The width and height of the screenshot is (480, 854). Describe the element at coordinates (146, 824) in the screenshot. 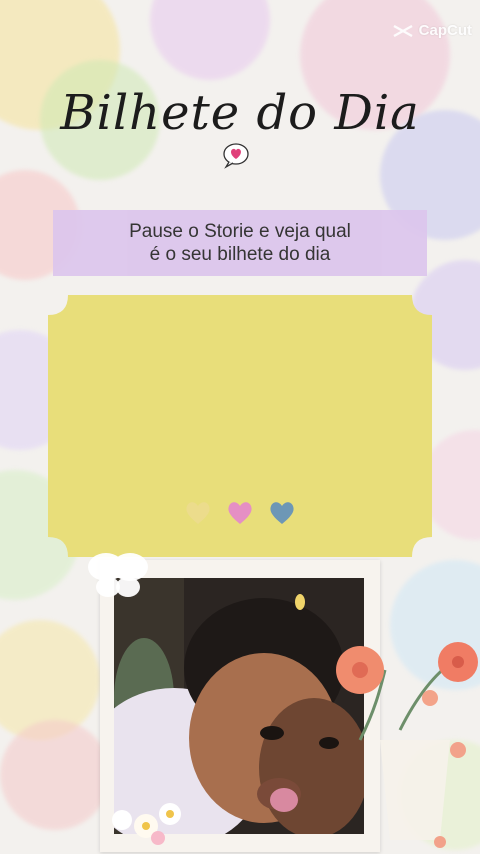

I see `flowers-icon` at that location.